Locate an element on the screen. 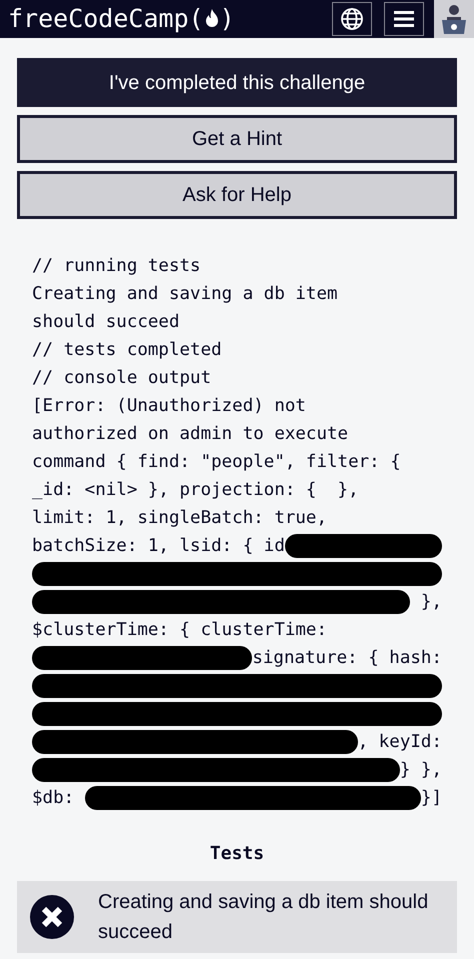 The height and width of the screenshot is (959, 474). console-text: should succeed is located at coordinates (106, 322).